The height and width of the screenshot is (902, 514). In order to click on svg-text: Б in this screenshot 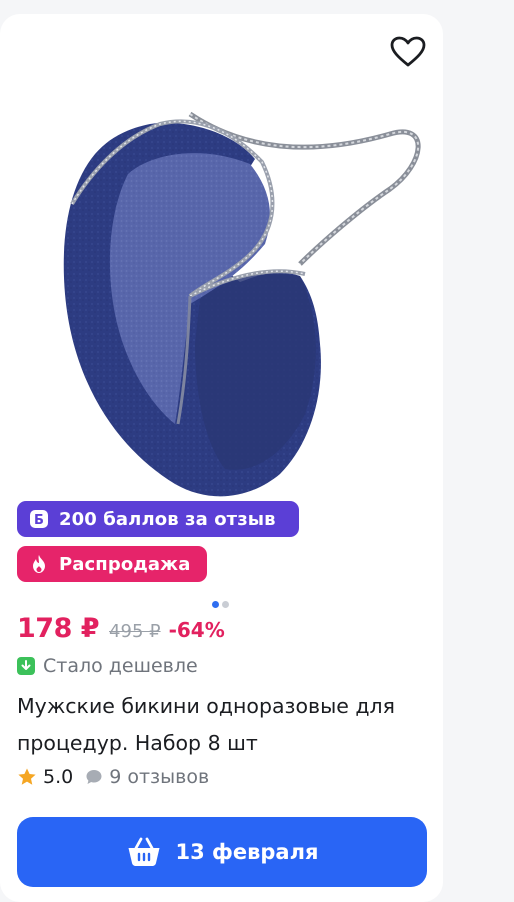, I will do `click(39, 520)`.